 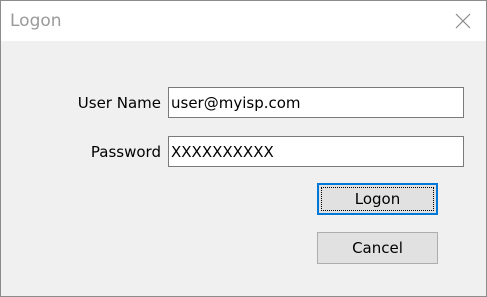 I want to click on cancel-button-label: Cancel, so click(x=377, y=248).